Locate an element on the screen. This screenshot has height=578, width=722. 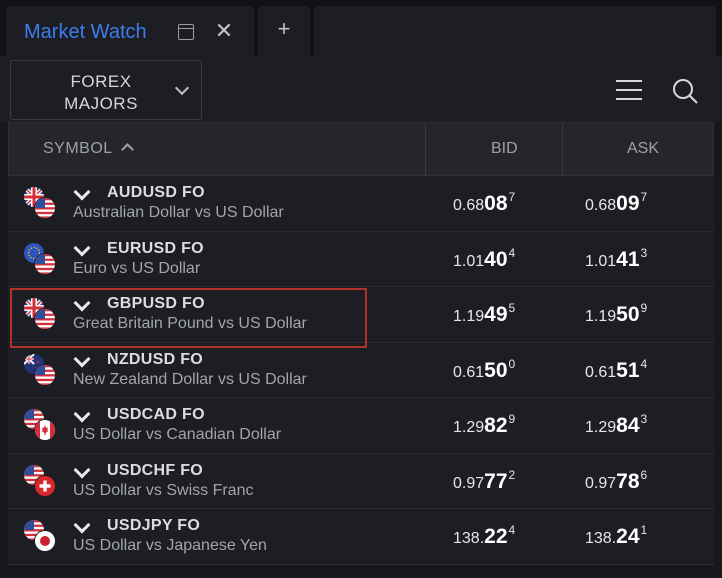
ask-price-prefix: 1.29 is located at coordinates (601, 427).